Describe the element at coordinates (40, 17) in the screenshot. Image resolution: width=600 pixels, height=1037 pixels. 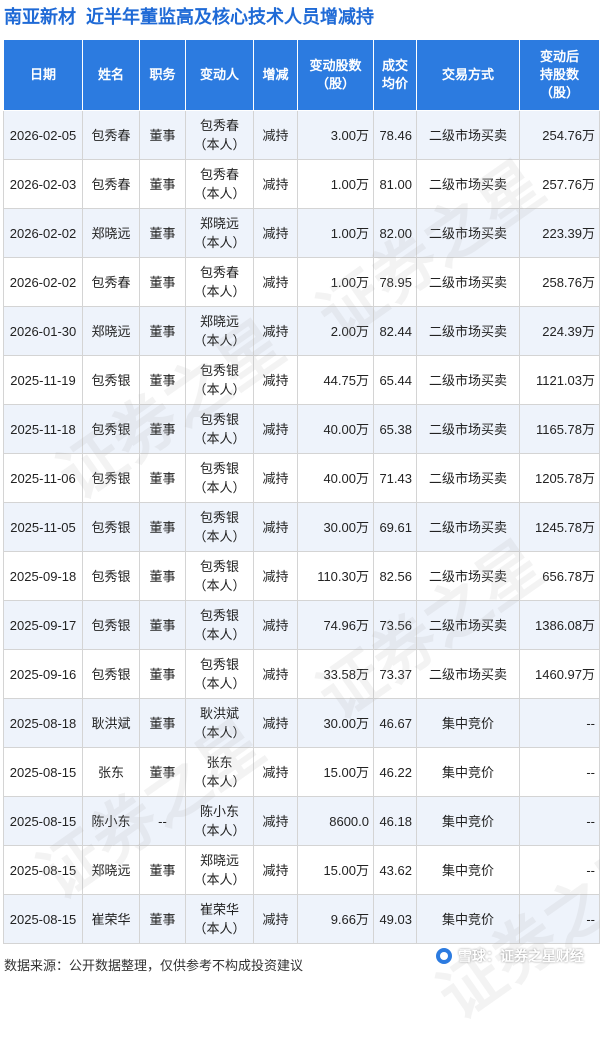
I see `company-name: 南亚新材` at that location.